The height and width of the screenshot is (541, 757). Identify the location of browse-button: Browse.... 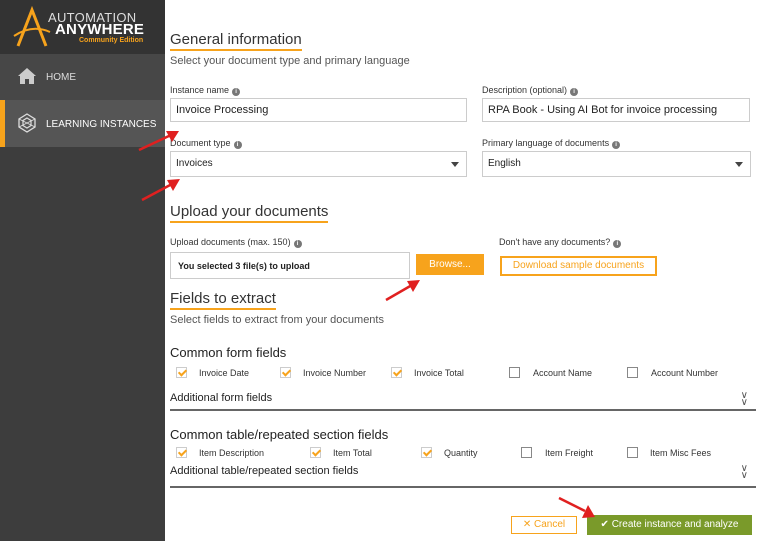
(450, 264).